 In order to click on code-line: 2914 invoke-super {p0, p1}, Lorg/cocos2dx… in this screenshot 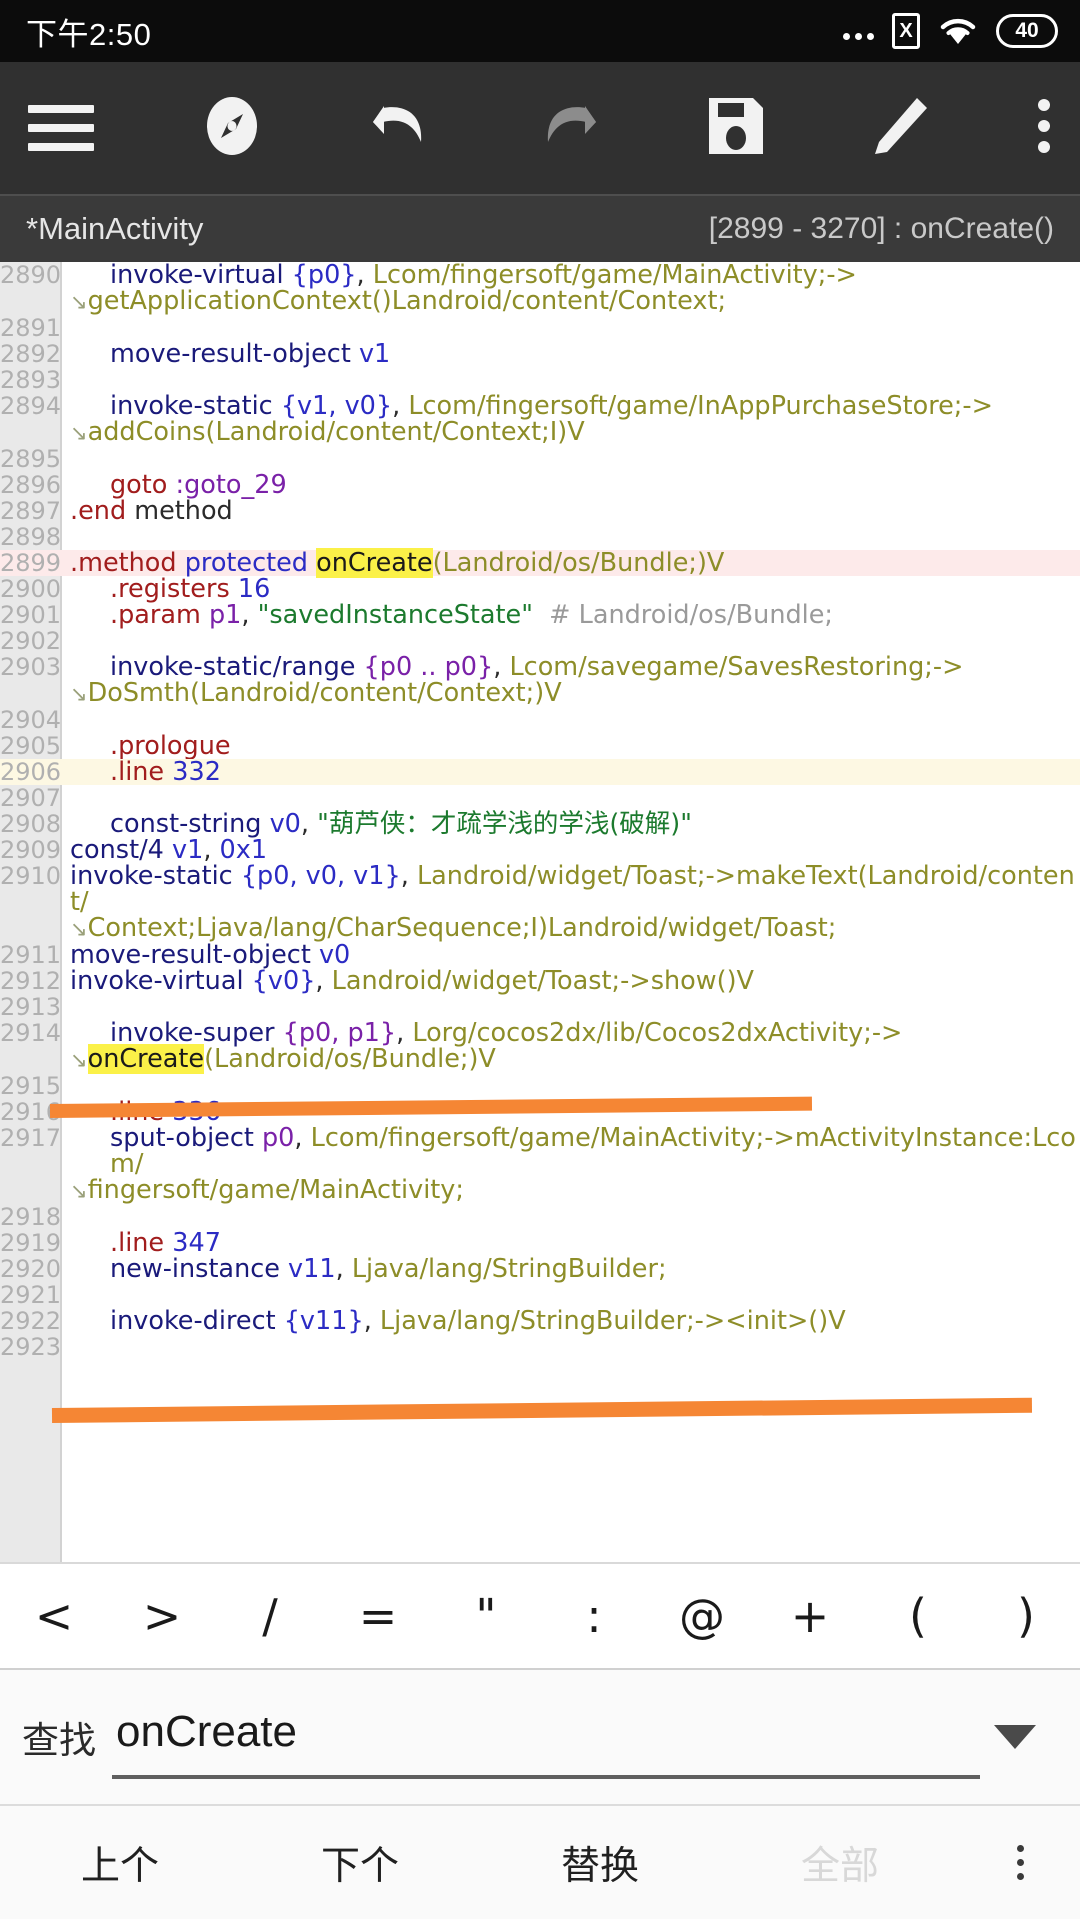, I will do `click(540, 1033)`.